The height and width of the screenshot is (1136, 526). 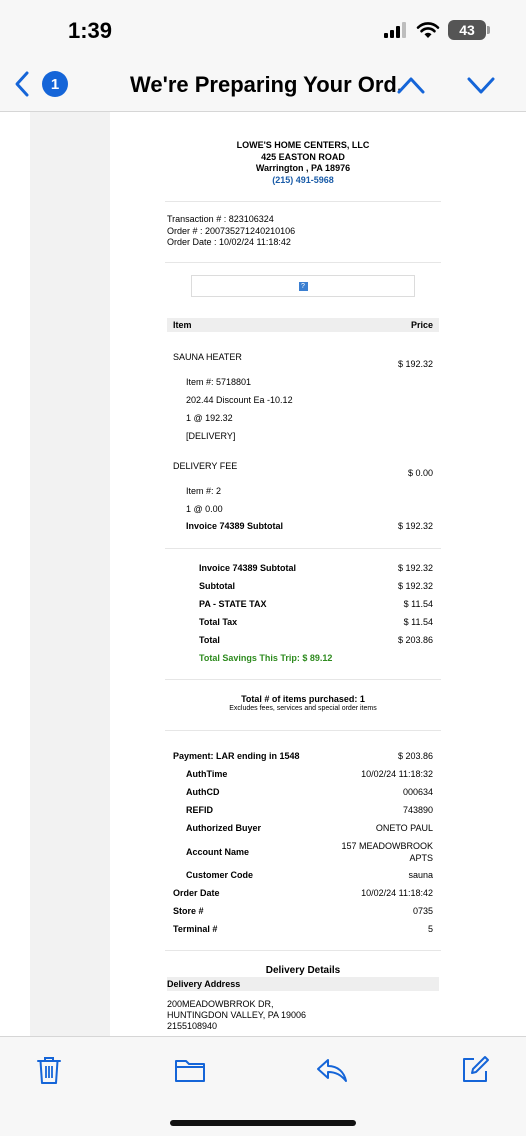 I want to click on payment-row-value: APTS, so click(x=421, y=858).